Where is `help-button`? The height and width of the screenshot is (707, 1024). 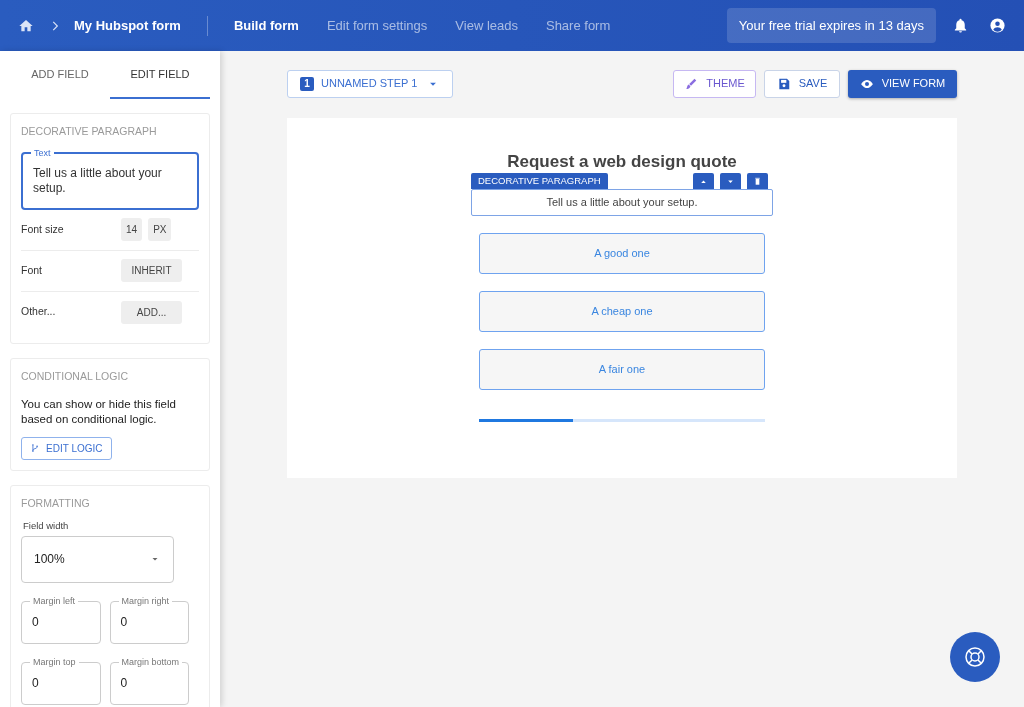
help-button is located at coordinates (975, 657).